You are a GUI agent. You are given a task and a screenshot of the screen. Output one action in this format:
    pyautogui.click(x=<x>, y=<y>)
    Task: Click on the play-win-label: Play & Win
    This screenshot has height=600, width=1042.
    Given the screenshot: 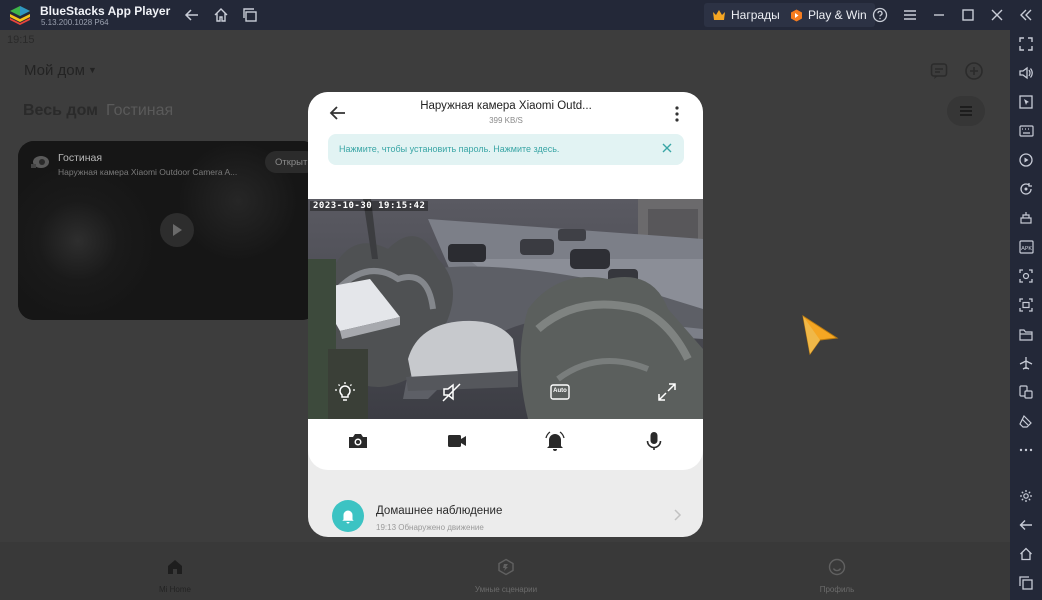 What is the action you would take?
    pyautogui.click(x=837, y=15)
    